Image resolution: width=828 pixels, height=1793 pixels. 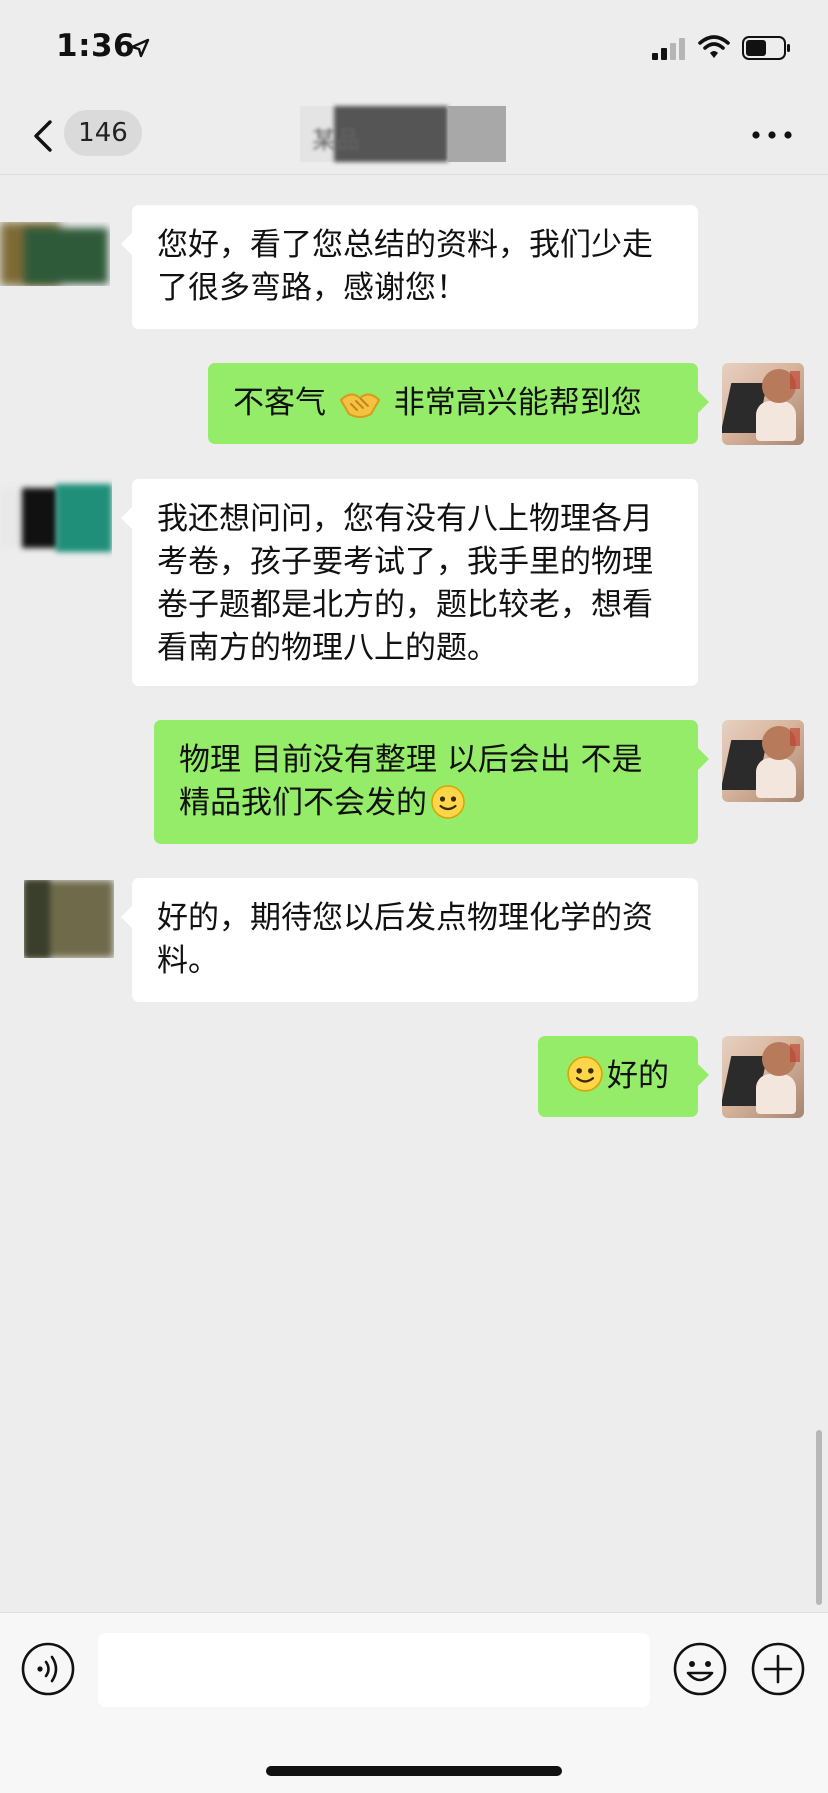 I want to click on message-input, so click(x=374, y=1670).